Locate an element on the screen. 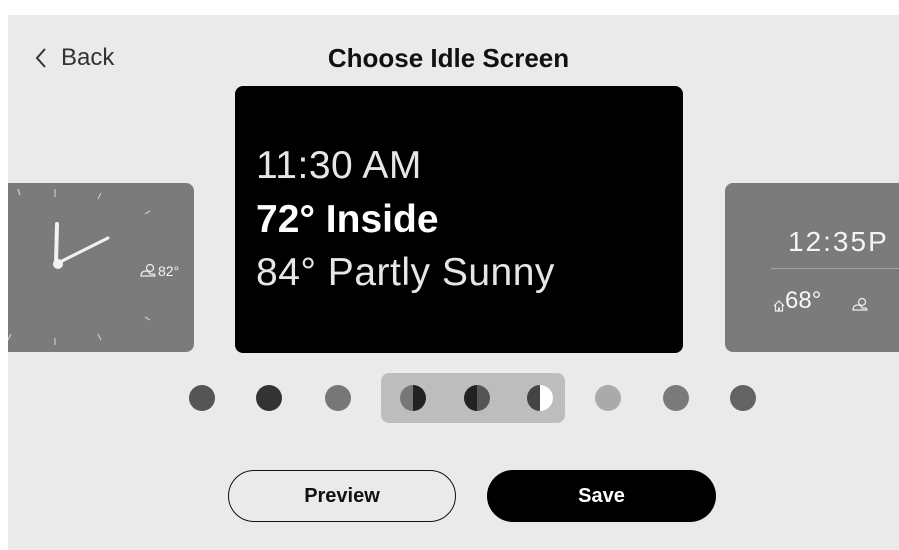 The width and height of the screenshot is (899, 550). center-preview-inside-temp: 72° Inside is located at coordinates (347, 219).